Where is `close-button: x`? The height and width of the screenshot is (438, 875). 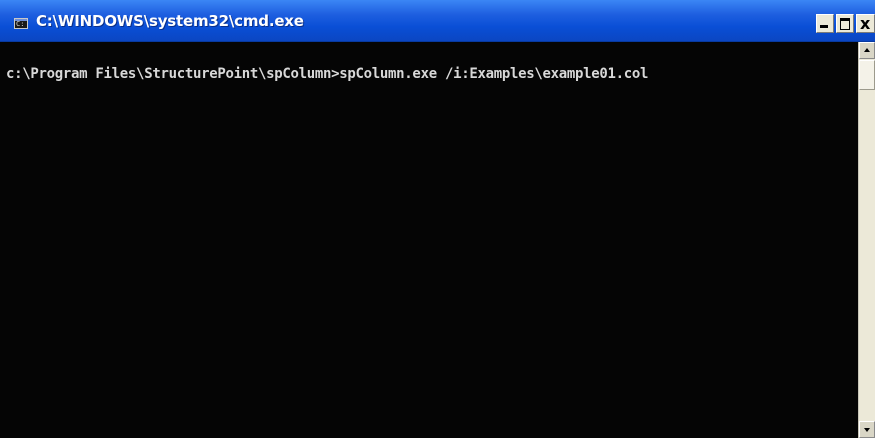 close-button: x is located at coordinates (865, 23).